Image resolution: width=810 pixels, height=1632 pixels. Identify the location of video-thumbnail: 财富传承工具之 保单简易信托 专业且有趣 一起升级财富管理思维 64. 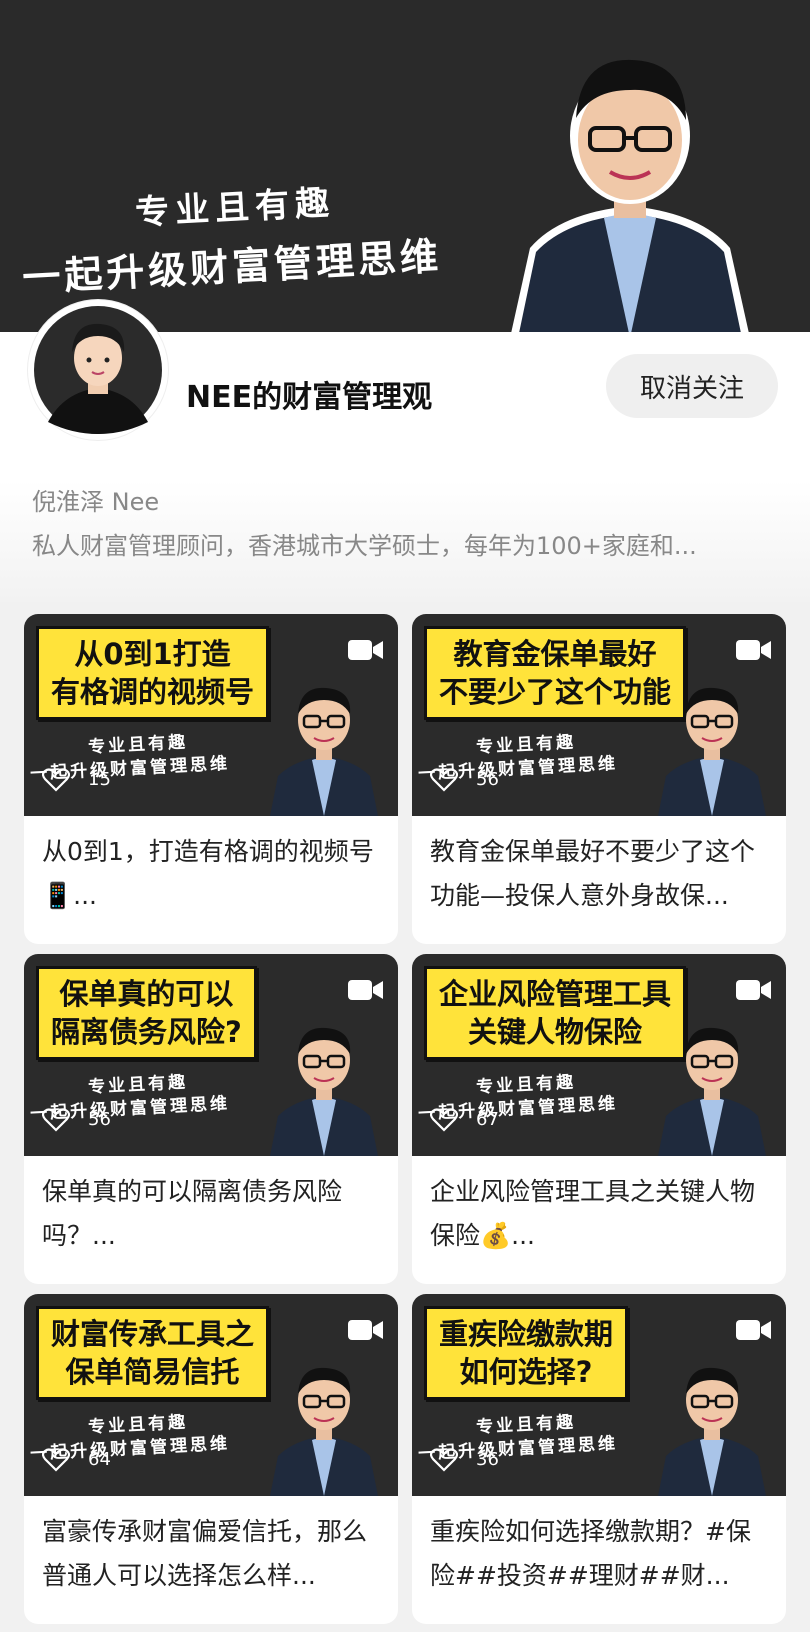
(211, 1395).